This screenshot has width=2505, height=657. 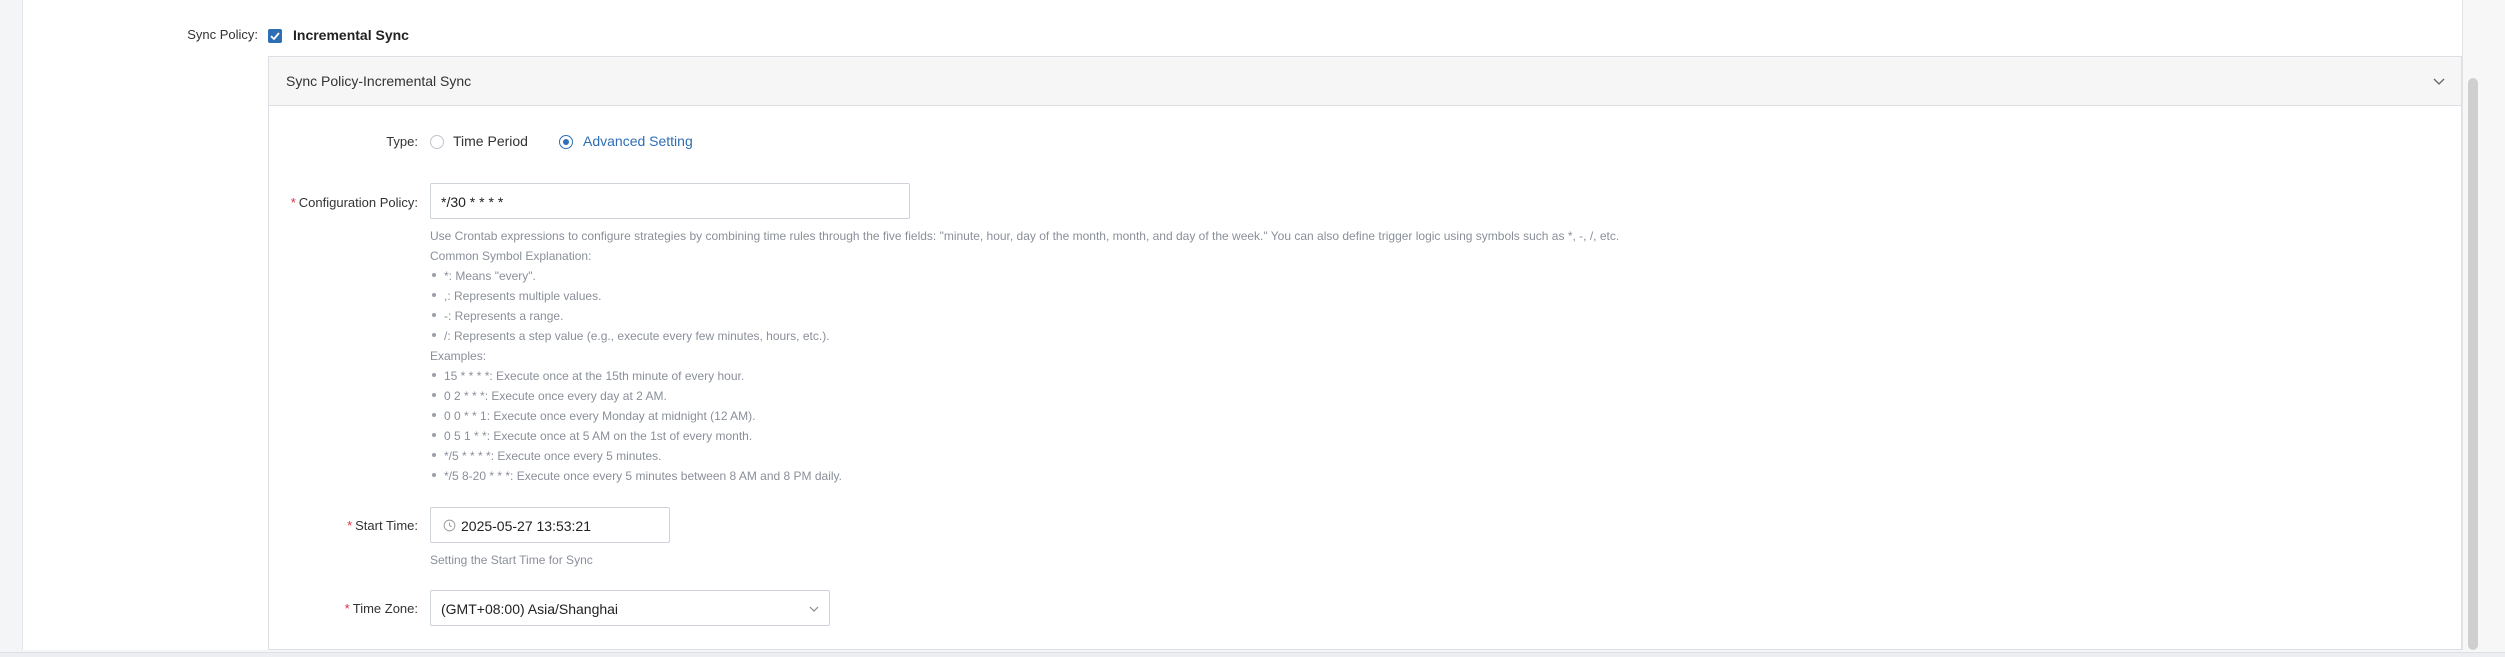 I want to click on checkmark-icon, so click(x=275, y=36).